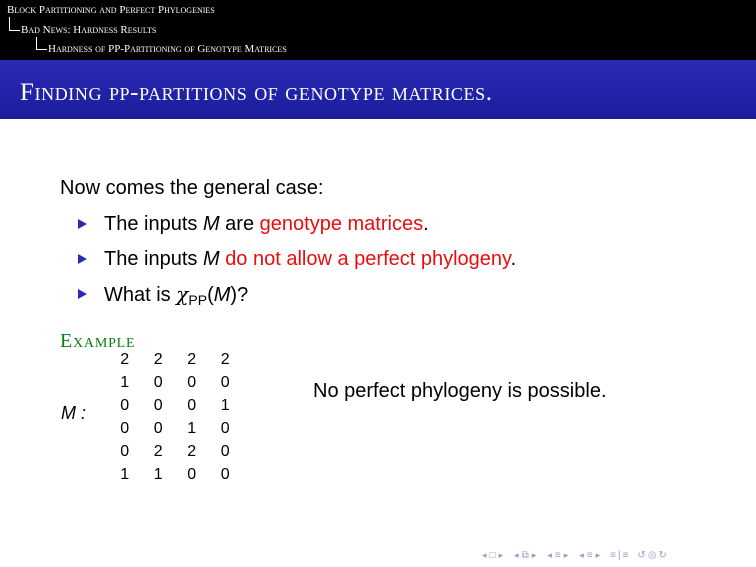 Image resolution: width=756 pixels, height=567 pixels. Describe the element at coordinates (198, 300) in the screenshot. I see `subscript-pp: PP` at that location.